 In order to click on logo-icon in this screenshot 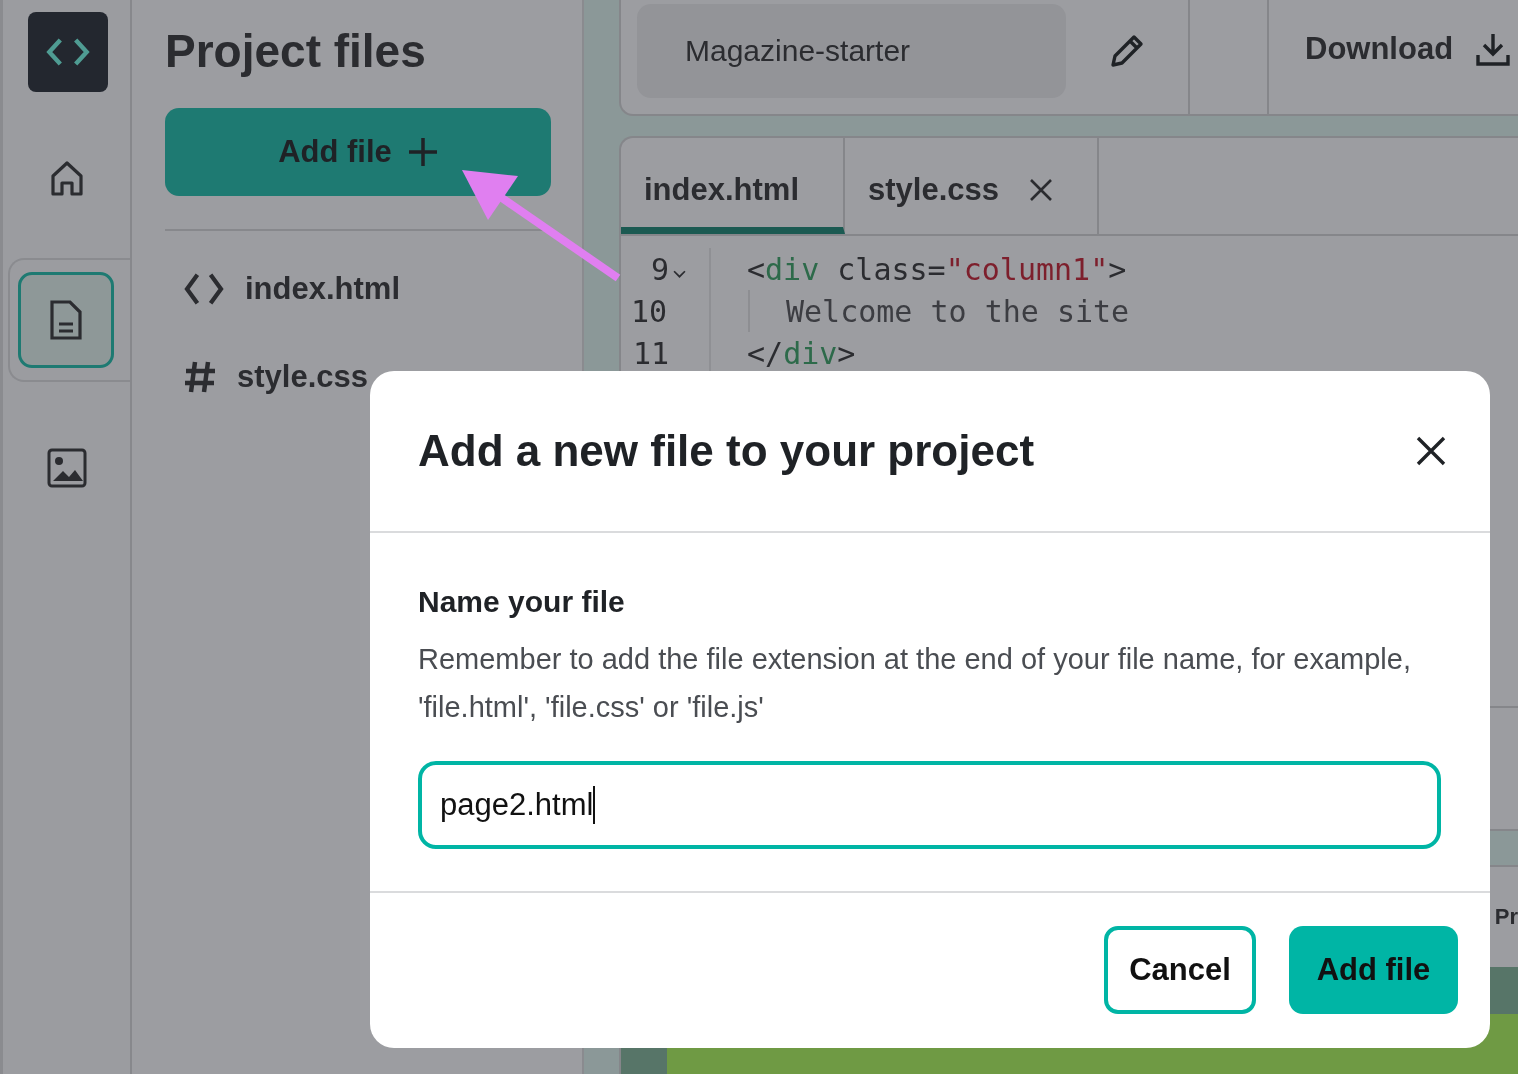, I will do `click(68, 52)`.